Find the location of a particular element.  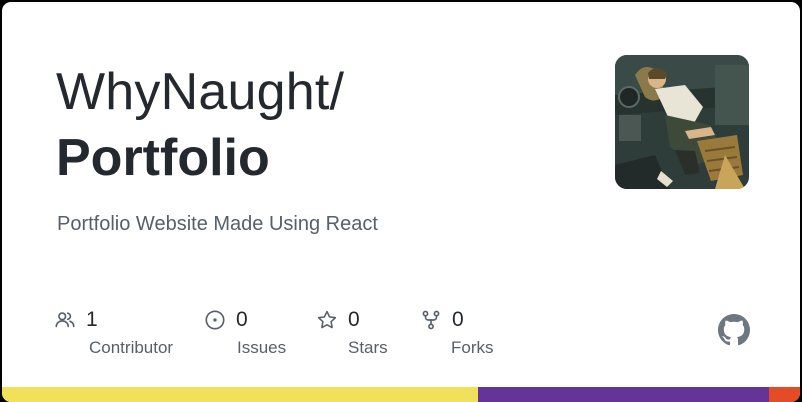

repo-description: Portfolio Website Made Using React is located at coordinates (217, 224).